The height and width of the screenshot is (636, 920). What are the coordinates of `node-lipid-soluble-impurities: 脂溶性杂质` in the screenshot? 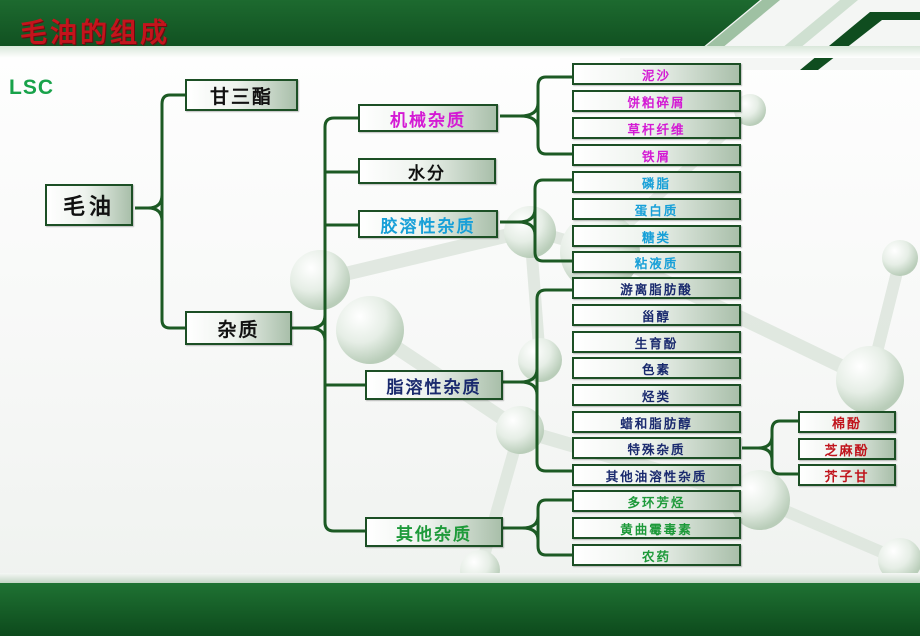 It's located at (434, 385).